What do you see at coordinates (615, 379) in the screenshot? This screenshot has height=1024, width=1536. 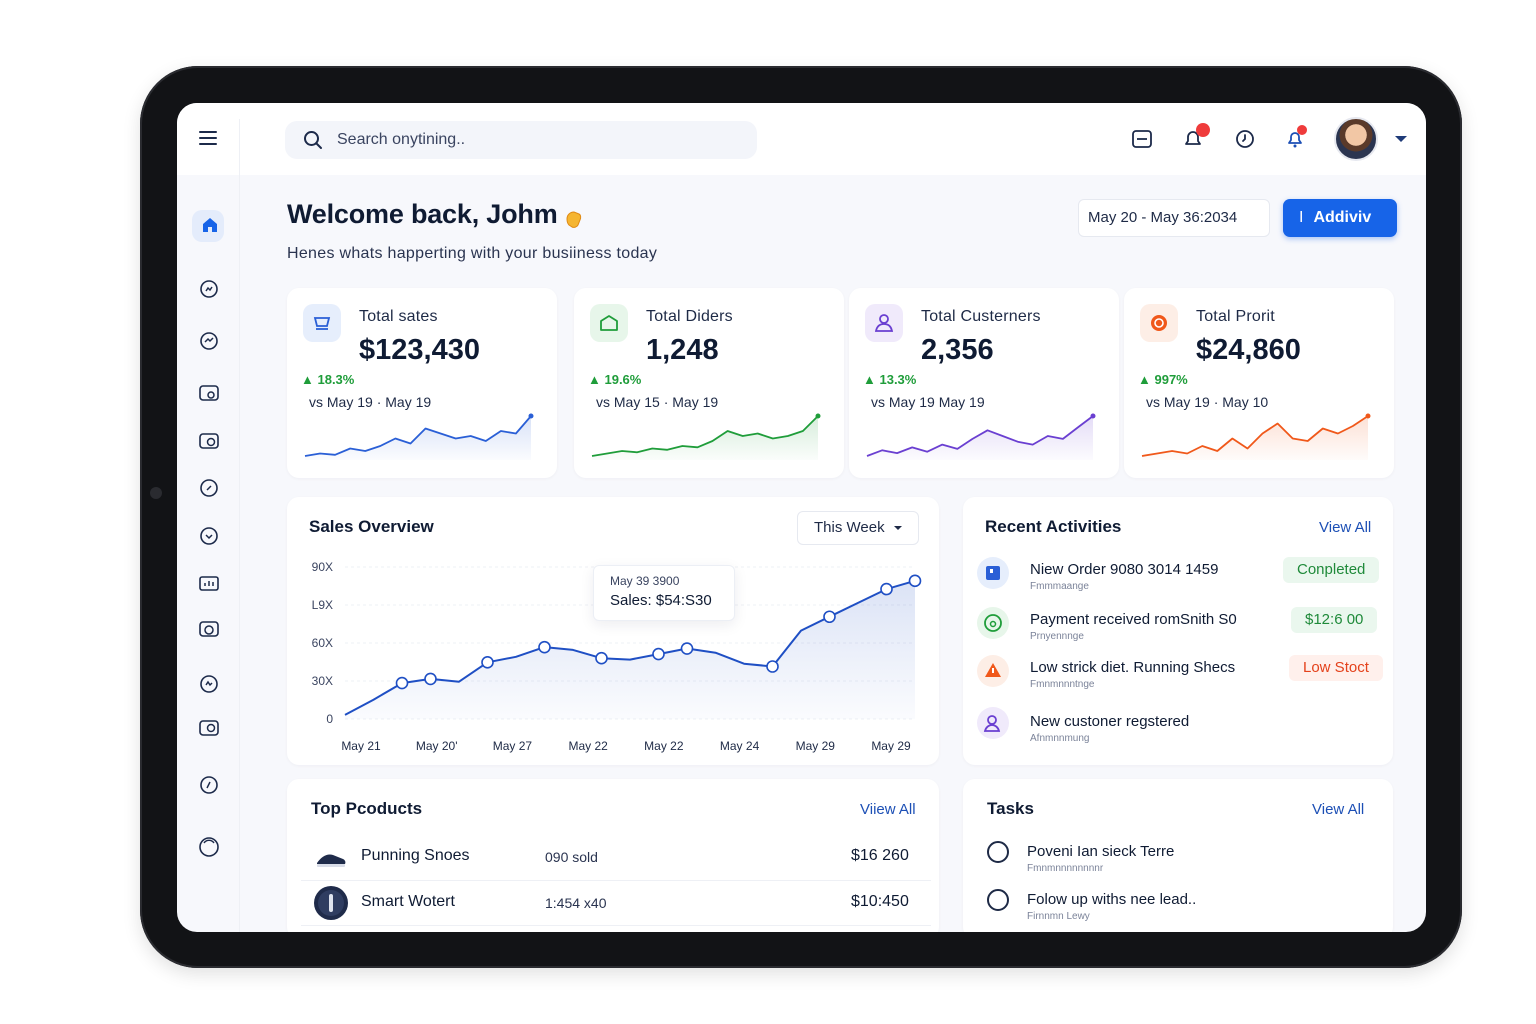 I see `stat-change: ▲ 19.6%` at bounding box center [615, 379].